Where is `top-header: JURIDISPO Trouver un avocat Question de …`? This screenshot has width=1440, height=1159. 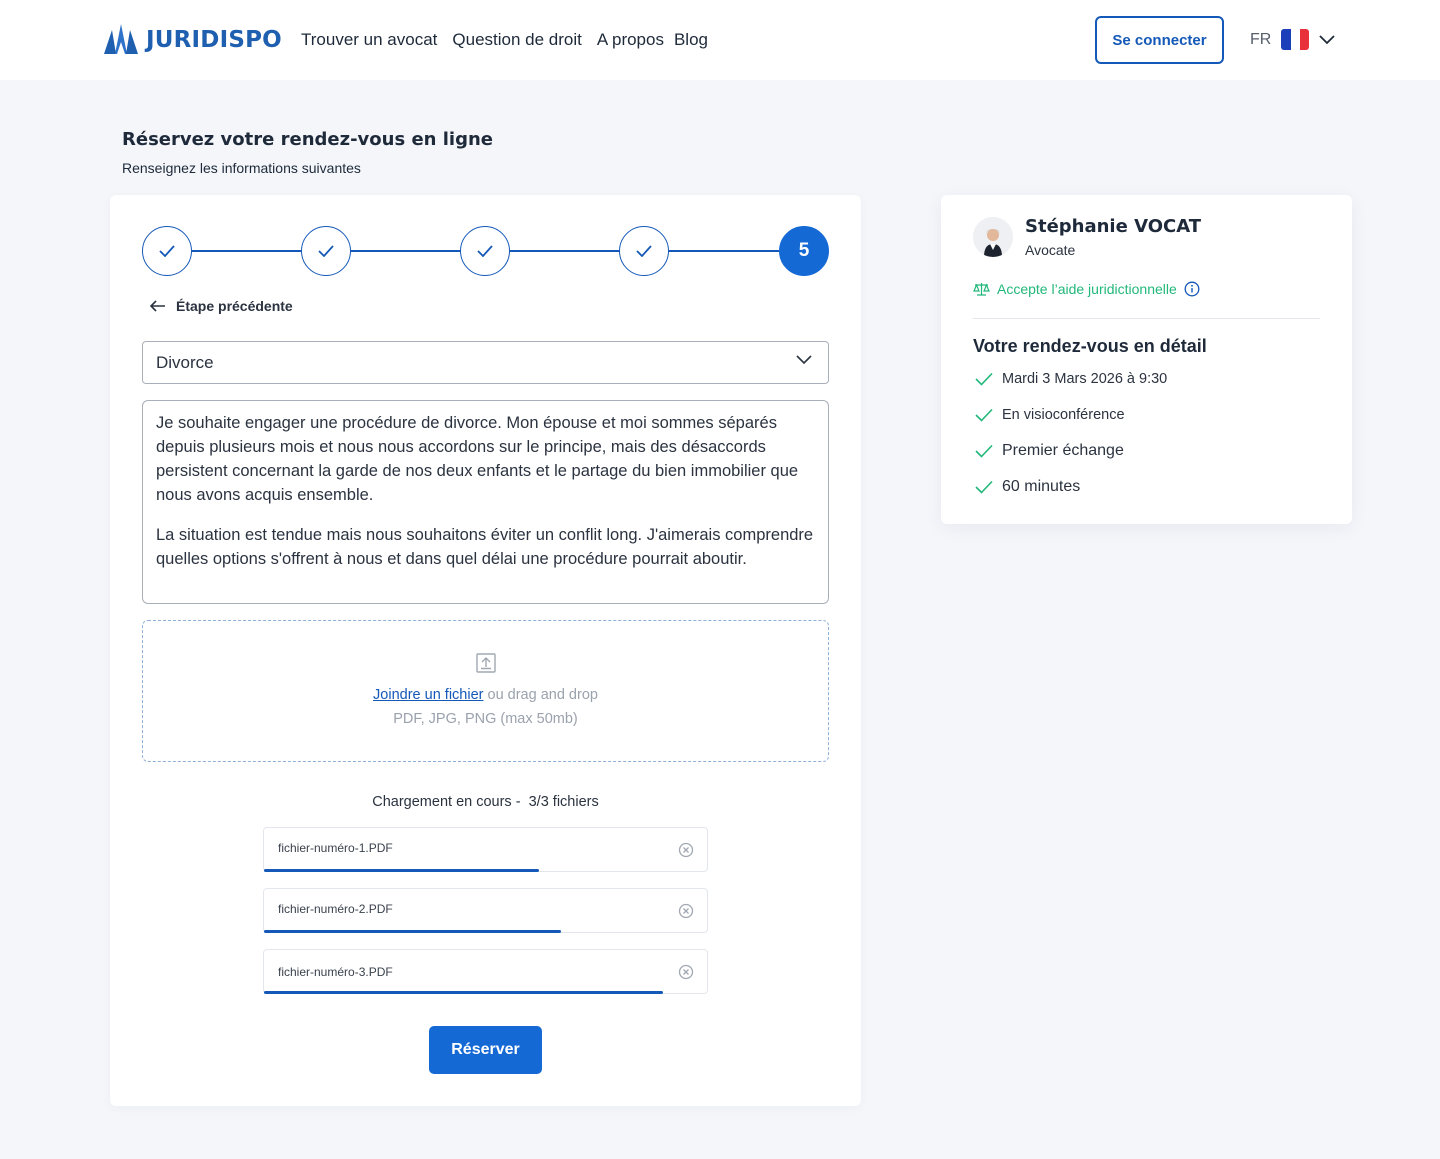 top-header: JURIDISPO Trouver un avocat Question de … is located at coordinates (720, 40).